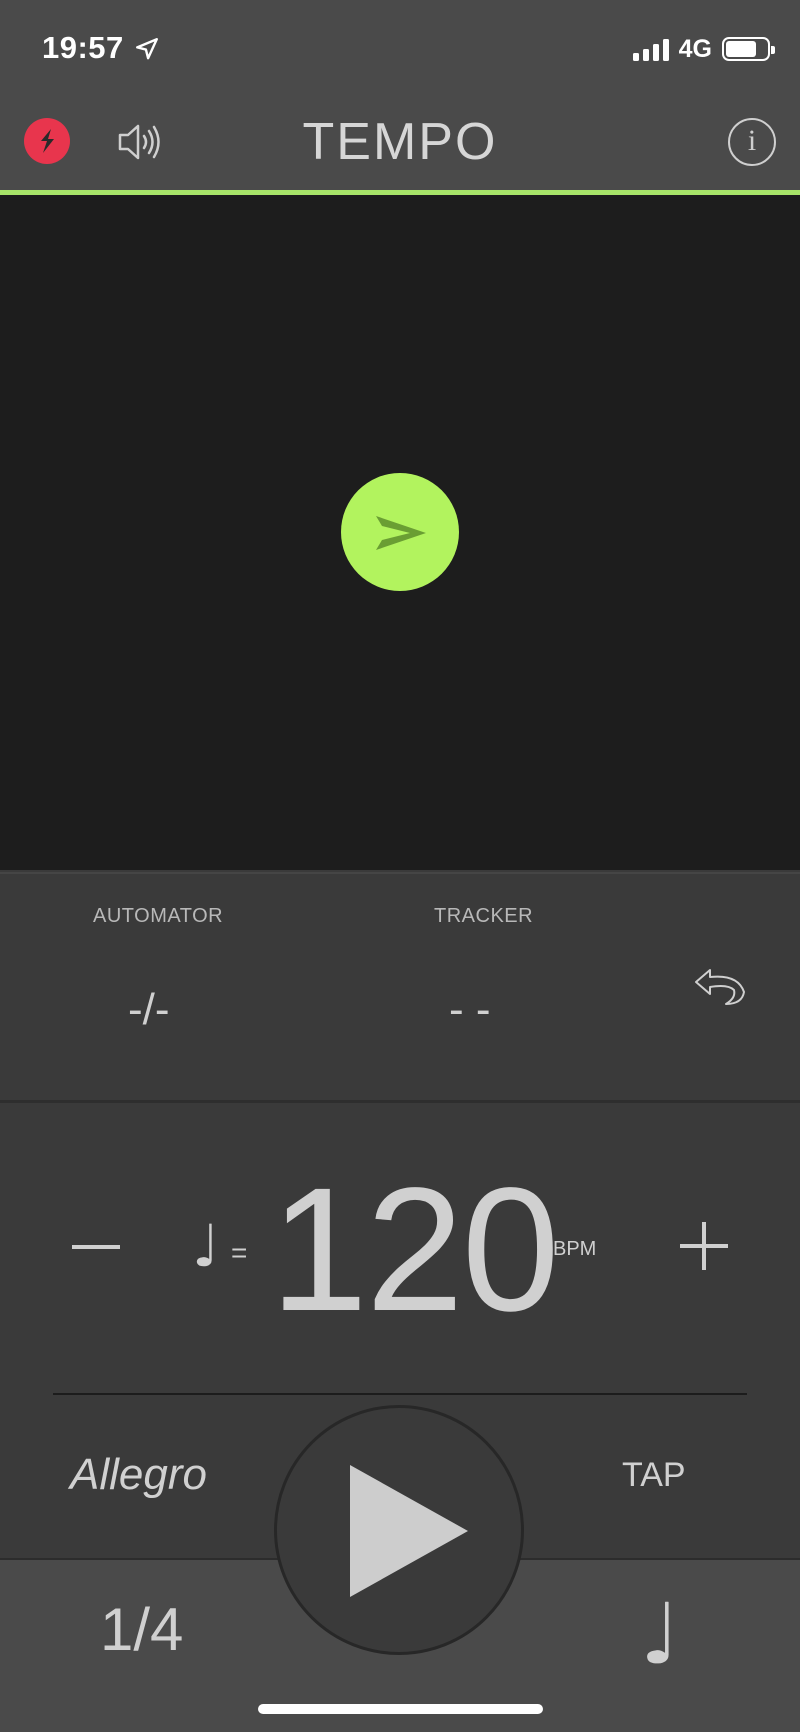 This screenshot has height=1732, width=800. Describe the element at coordinates (409, 1531) in the screenshot. I see `play-icon` at that location.